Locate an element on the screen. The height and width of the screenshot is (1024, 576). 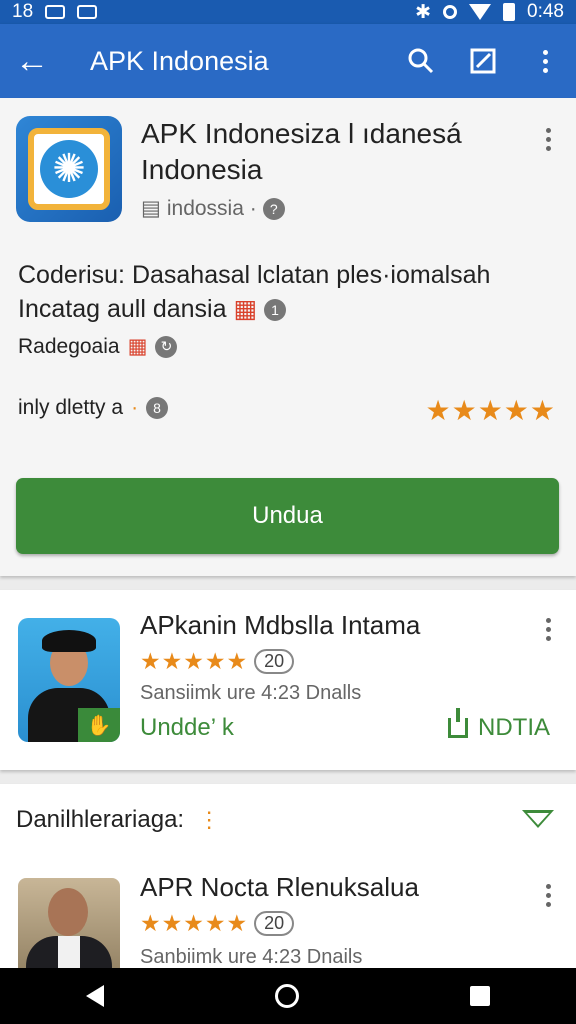
alarm-icon is located at coordinates (450, 12).